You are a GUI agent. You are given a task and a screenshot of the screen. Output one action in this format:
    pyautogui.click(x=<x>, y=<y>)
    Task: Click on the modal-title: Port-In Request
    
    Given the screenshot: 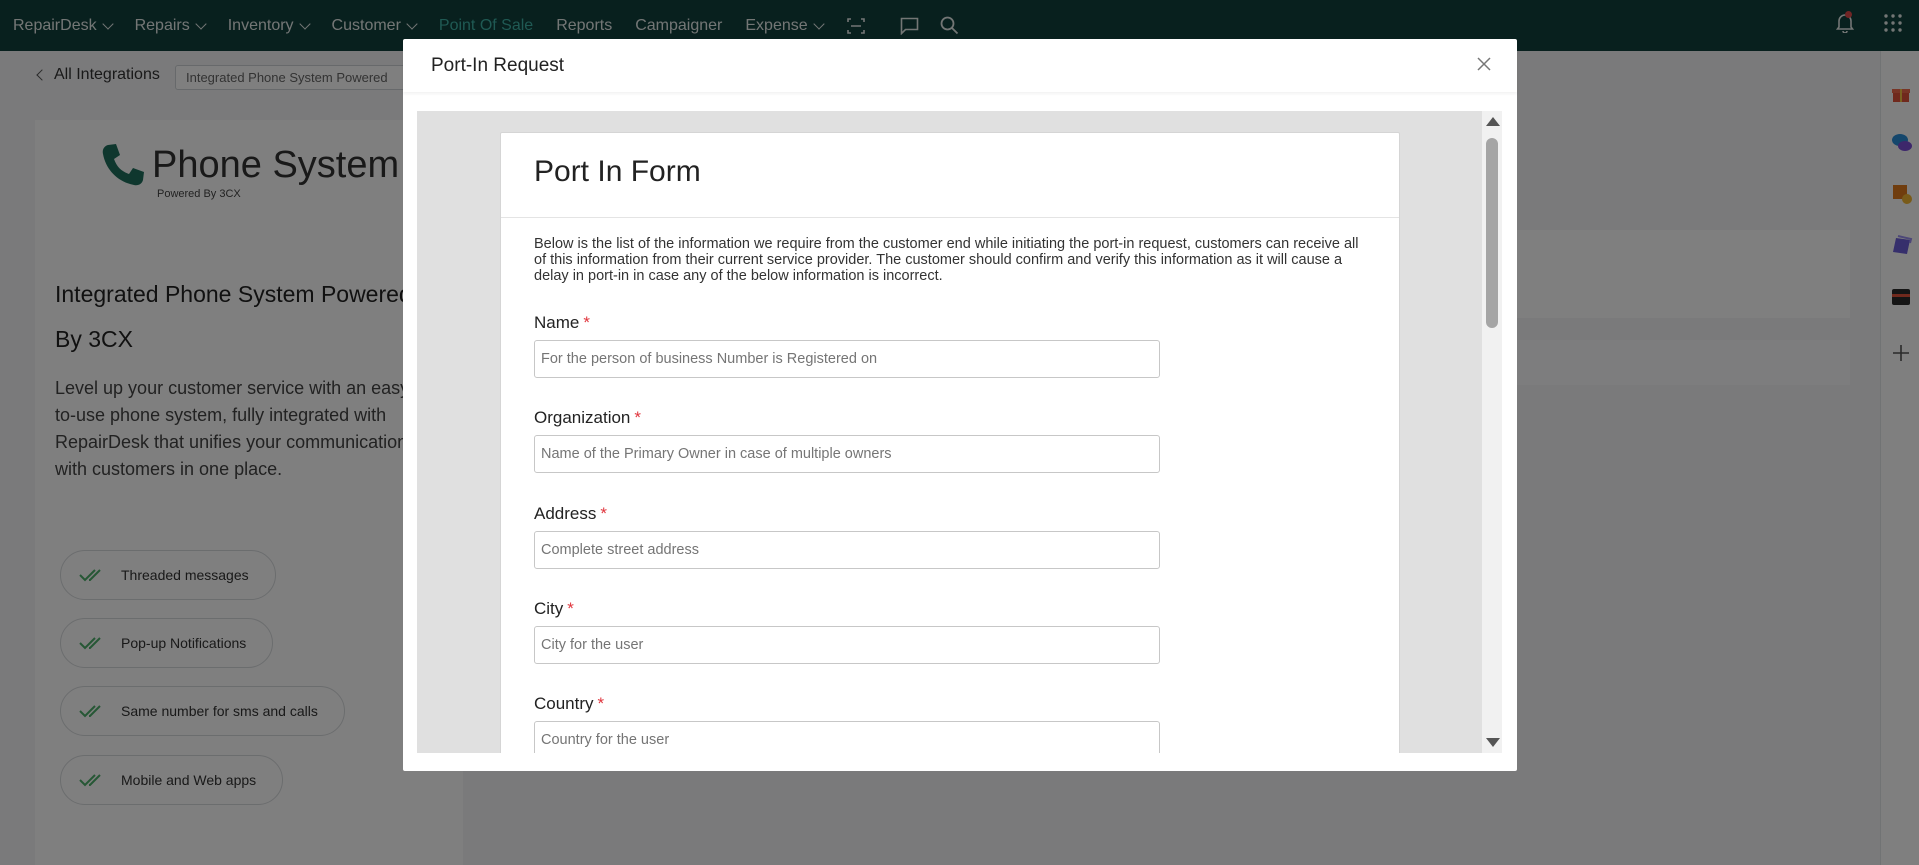 What is the action you would take?
    pyautogui.click(x=498, y=65)
    